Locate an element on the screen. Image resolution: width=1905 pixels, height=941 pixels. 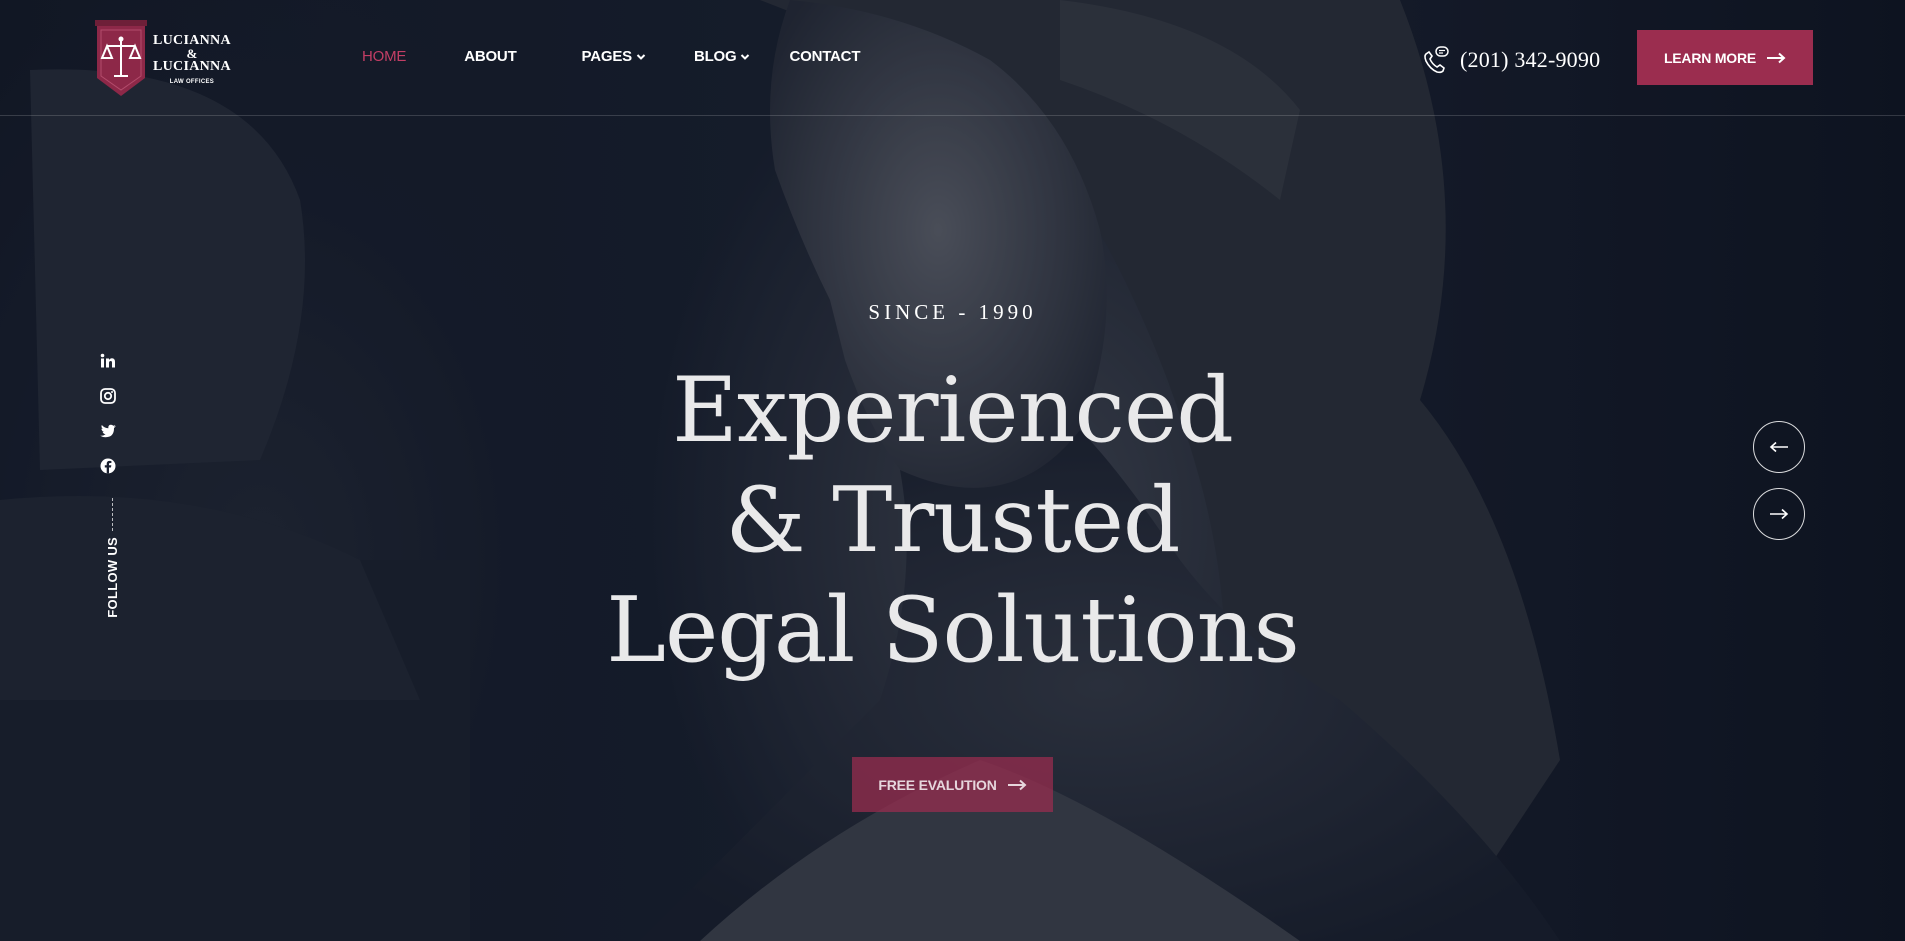
nav-item-pages-label: PAGES is located at coordinates (607, 56).